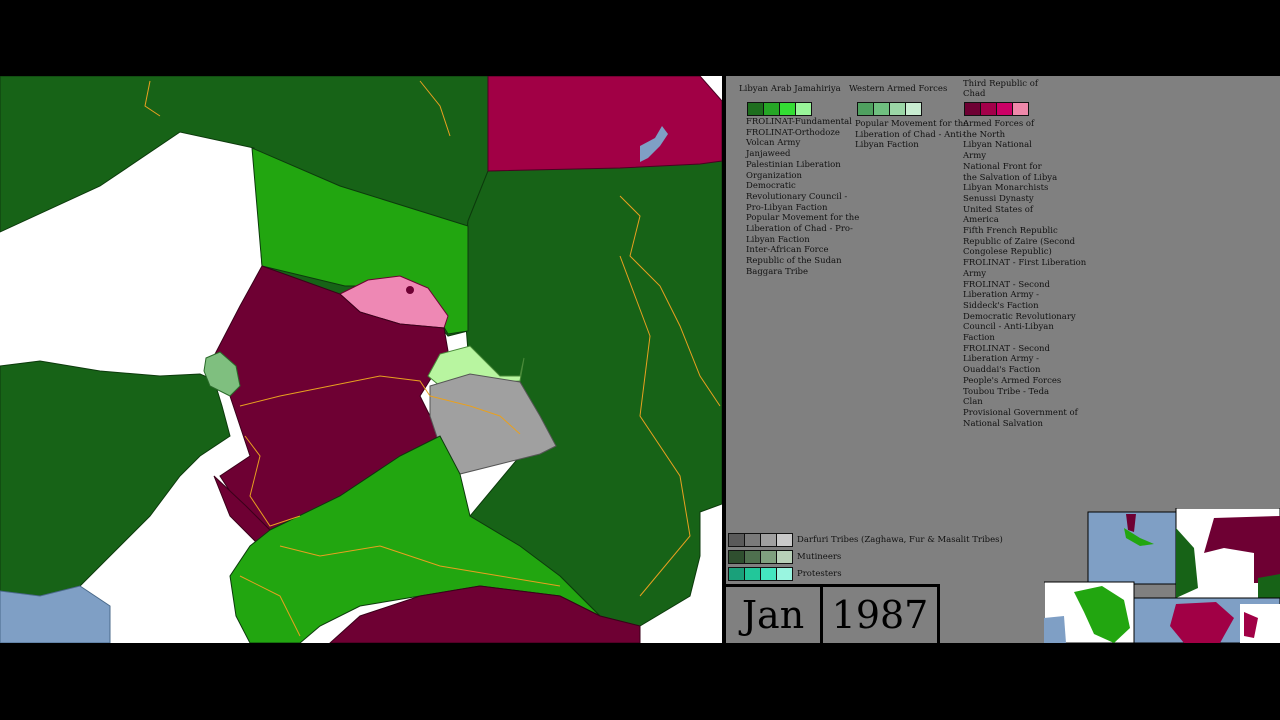  Describe the element at coordinates (768, 154) in the screenshot. I see `legend-item: Janjaweed` at that location.